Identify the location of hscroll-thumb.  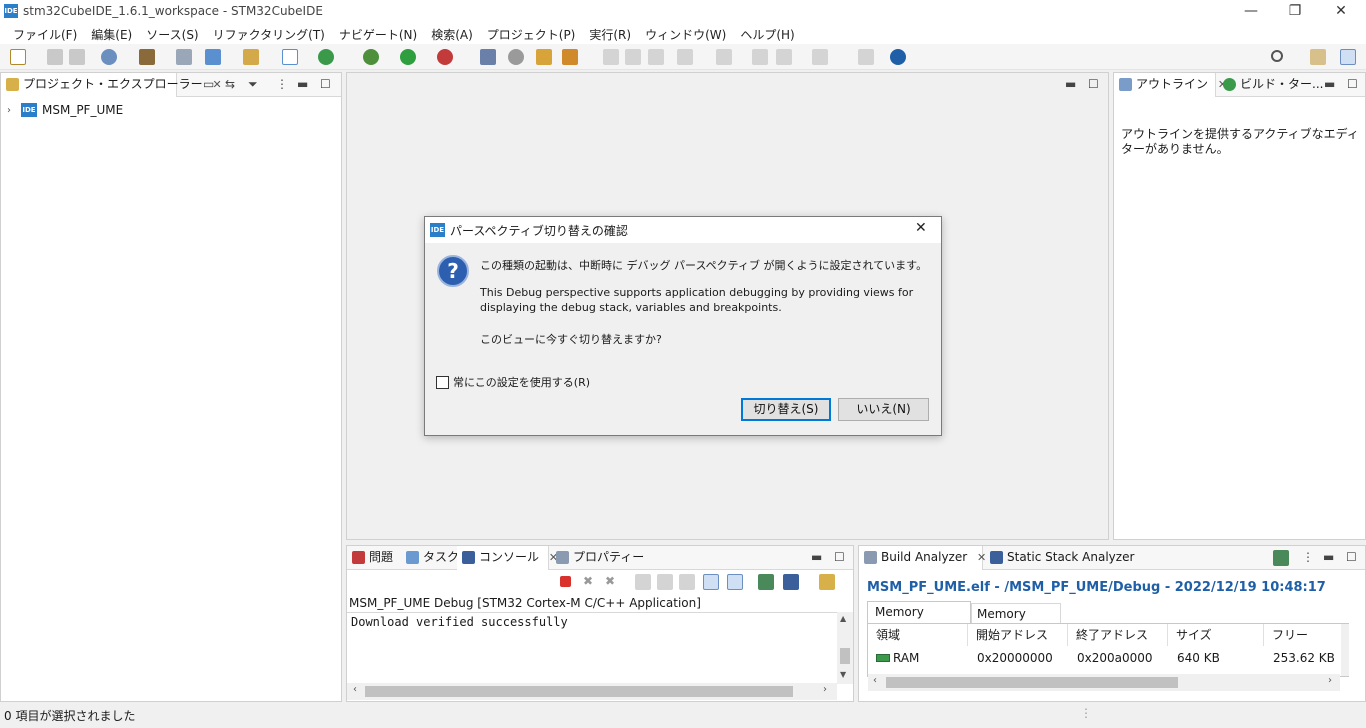
(579, 691).